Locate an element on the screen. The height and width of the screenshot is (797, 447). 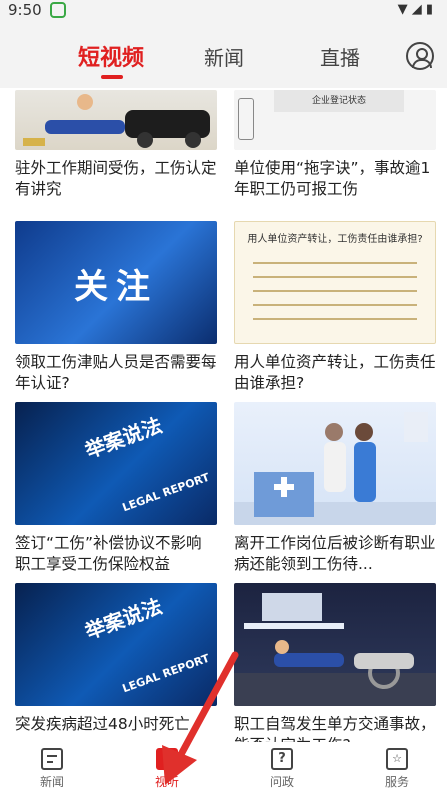
top-tab-bar: 短视频 新闻 直播 is located at coordinates (223, 55).